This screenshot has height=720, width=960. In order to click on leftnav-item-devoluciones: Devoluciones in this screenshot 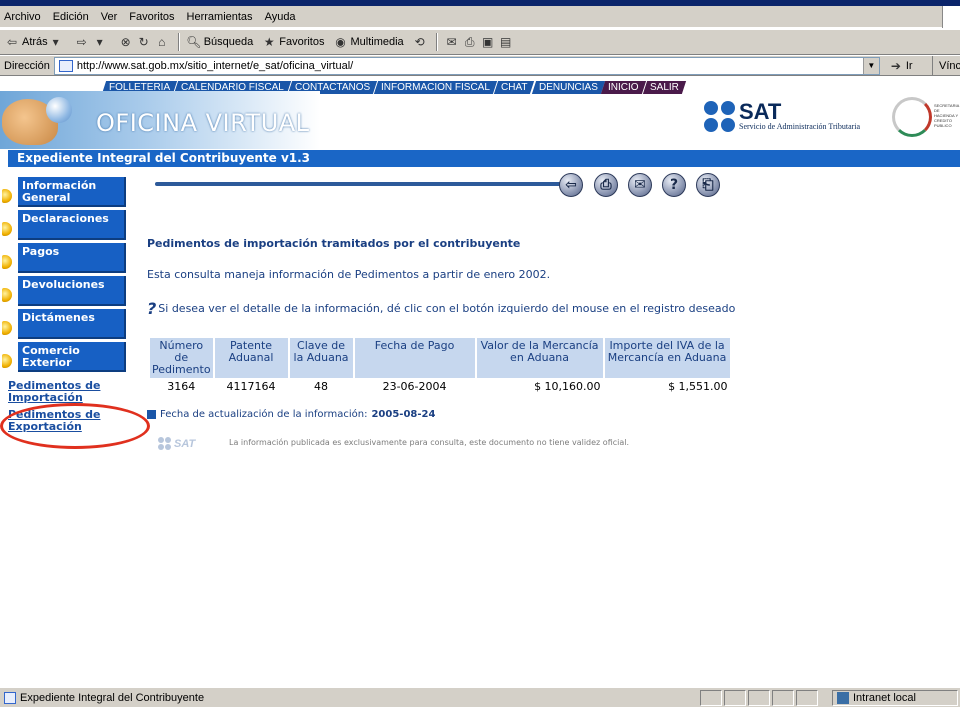, I will do `click(65, 292)`.